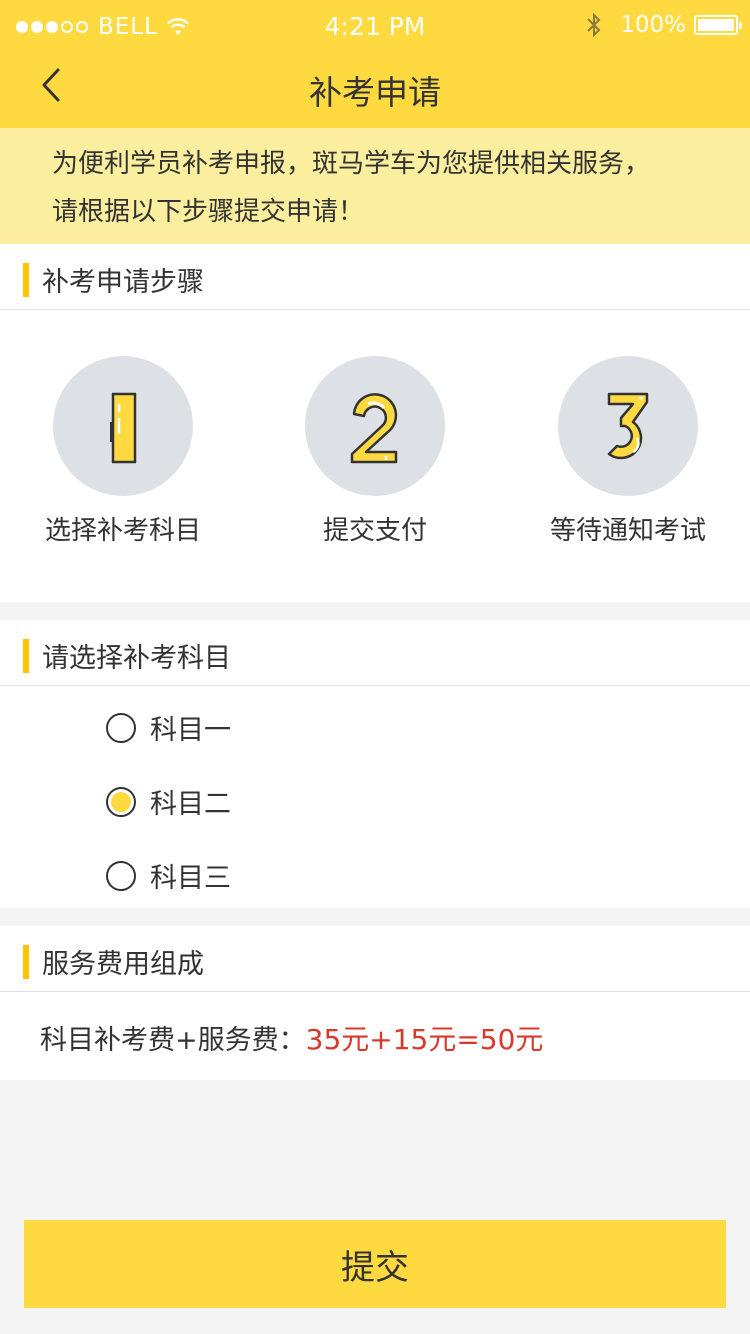 The height and width of the screenshot is (1334, 750). Describe the element at coordinates (375, 653) in the screenshot. I see `subject-section-header: 请选择补考科目` at that location.